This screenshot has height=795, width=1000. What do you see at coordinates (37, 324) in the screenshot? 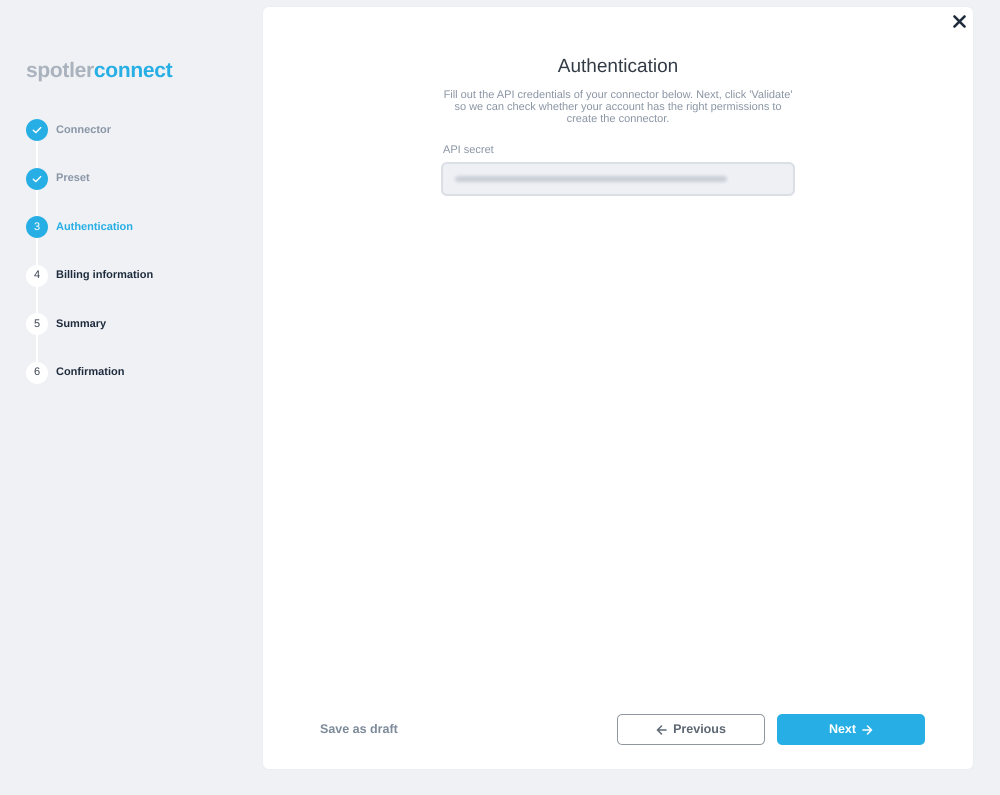
I see `step-number: 5` at bounding box center [37, 324].